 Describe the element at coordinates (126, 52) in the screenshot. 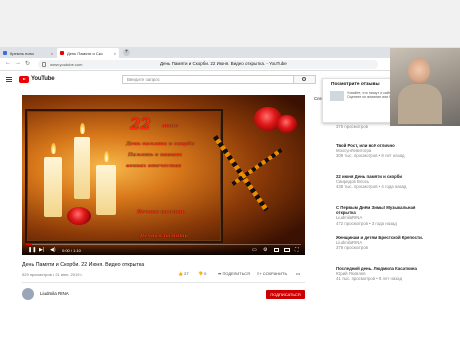

I see `new-tab-button: +` at that location.